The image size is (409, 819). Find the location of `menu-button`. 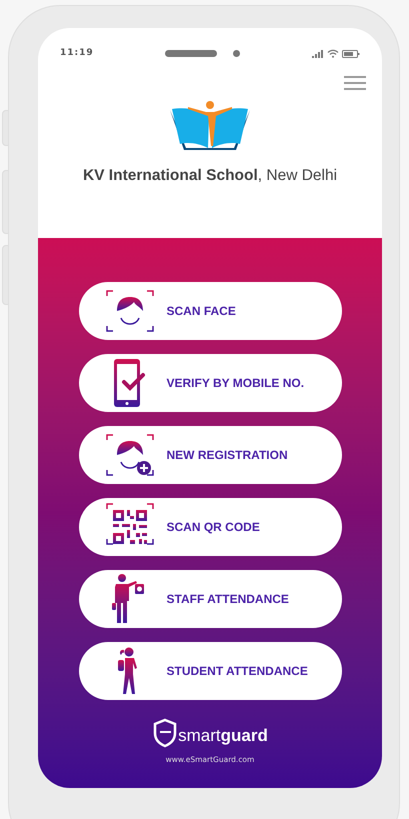

menu-button is located at coordinates (355, 82).